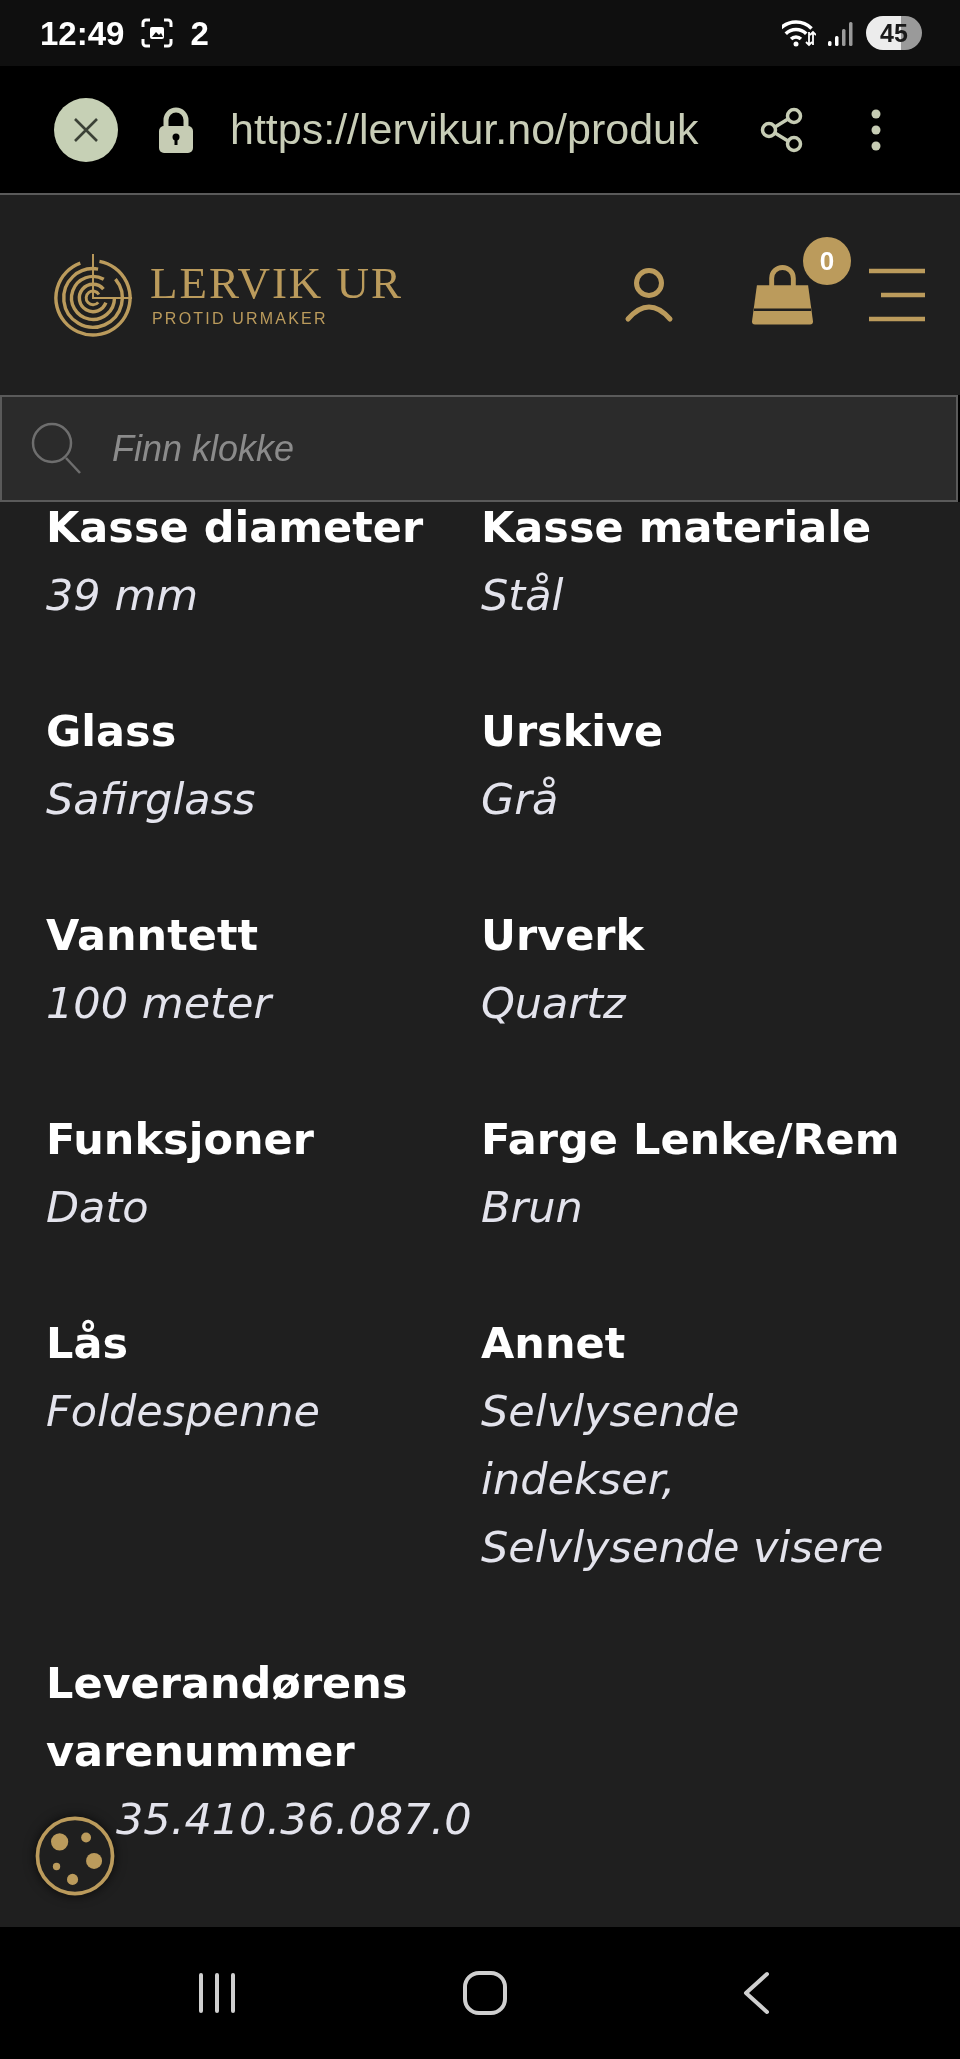 The image size is (960, 2059). Describe the element at coordinates (553, 1003) in the screenshot. I see `spec-value: Quartz` at that location.